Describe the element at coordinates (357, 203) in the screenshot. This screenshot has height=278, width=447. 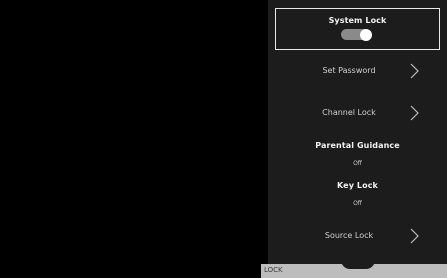
I see `key-lock-value: Off` at that location.